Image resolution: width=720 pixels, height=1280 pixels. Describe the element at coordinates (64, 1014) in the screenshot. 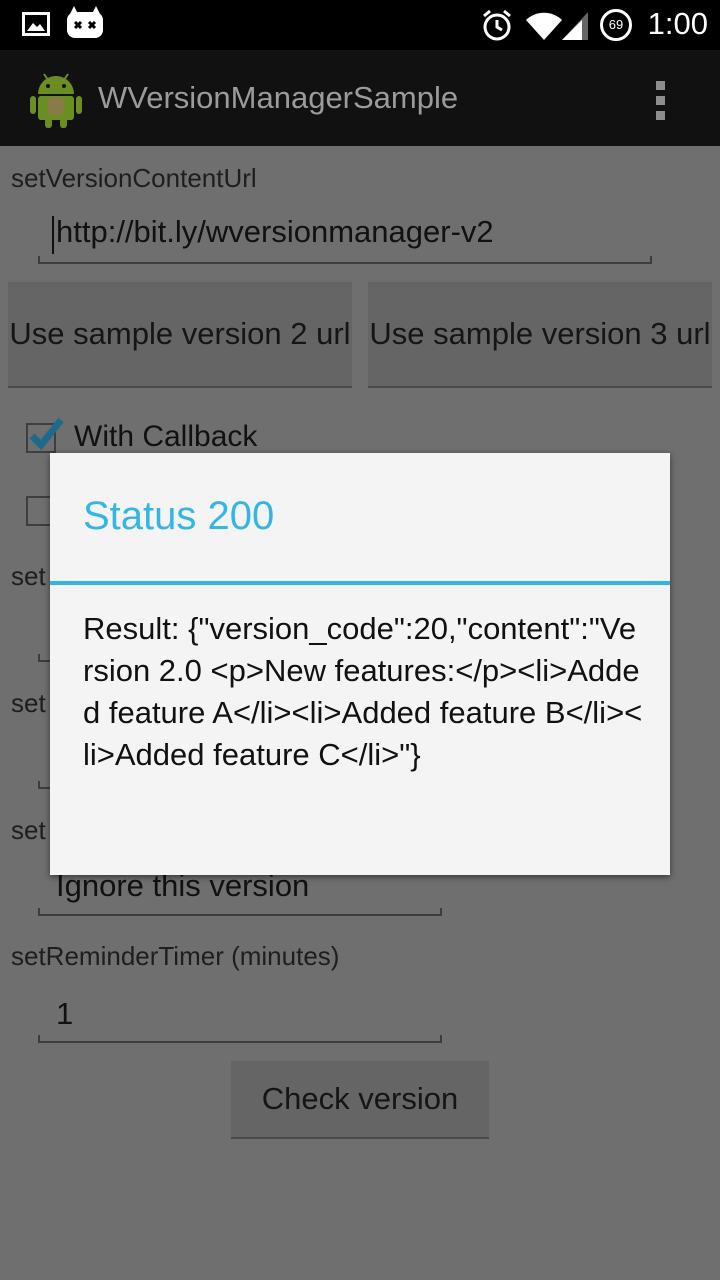

I see `reminder-timer-input: 1` at that location.